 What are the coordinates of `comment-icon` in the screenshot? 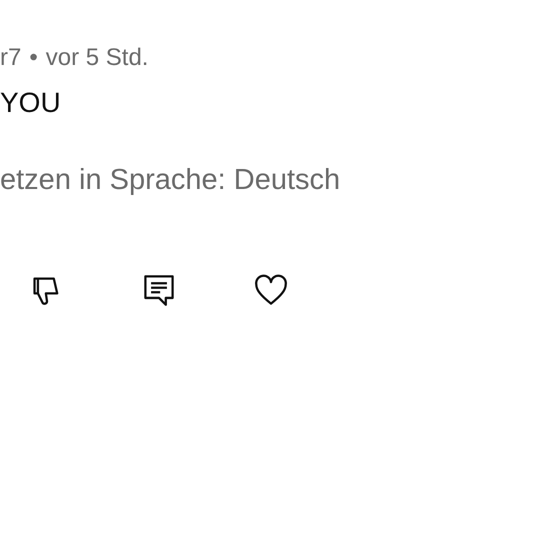 It's located at (159, 290).